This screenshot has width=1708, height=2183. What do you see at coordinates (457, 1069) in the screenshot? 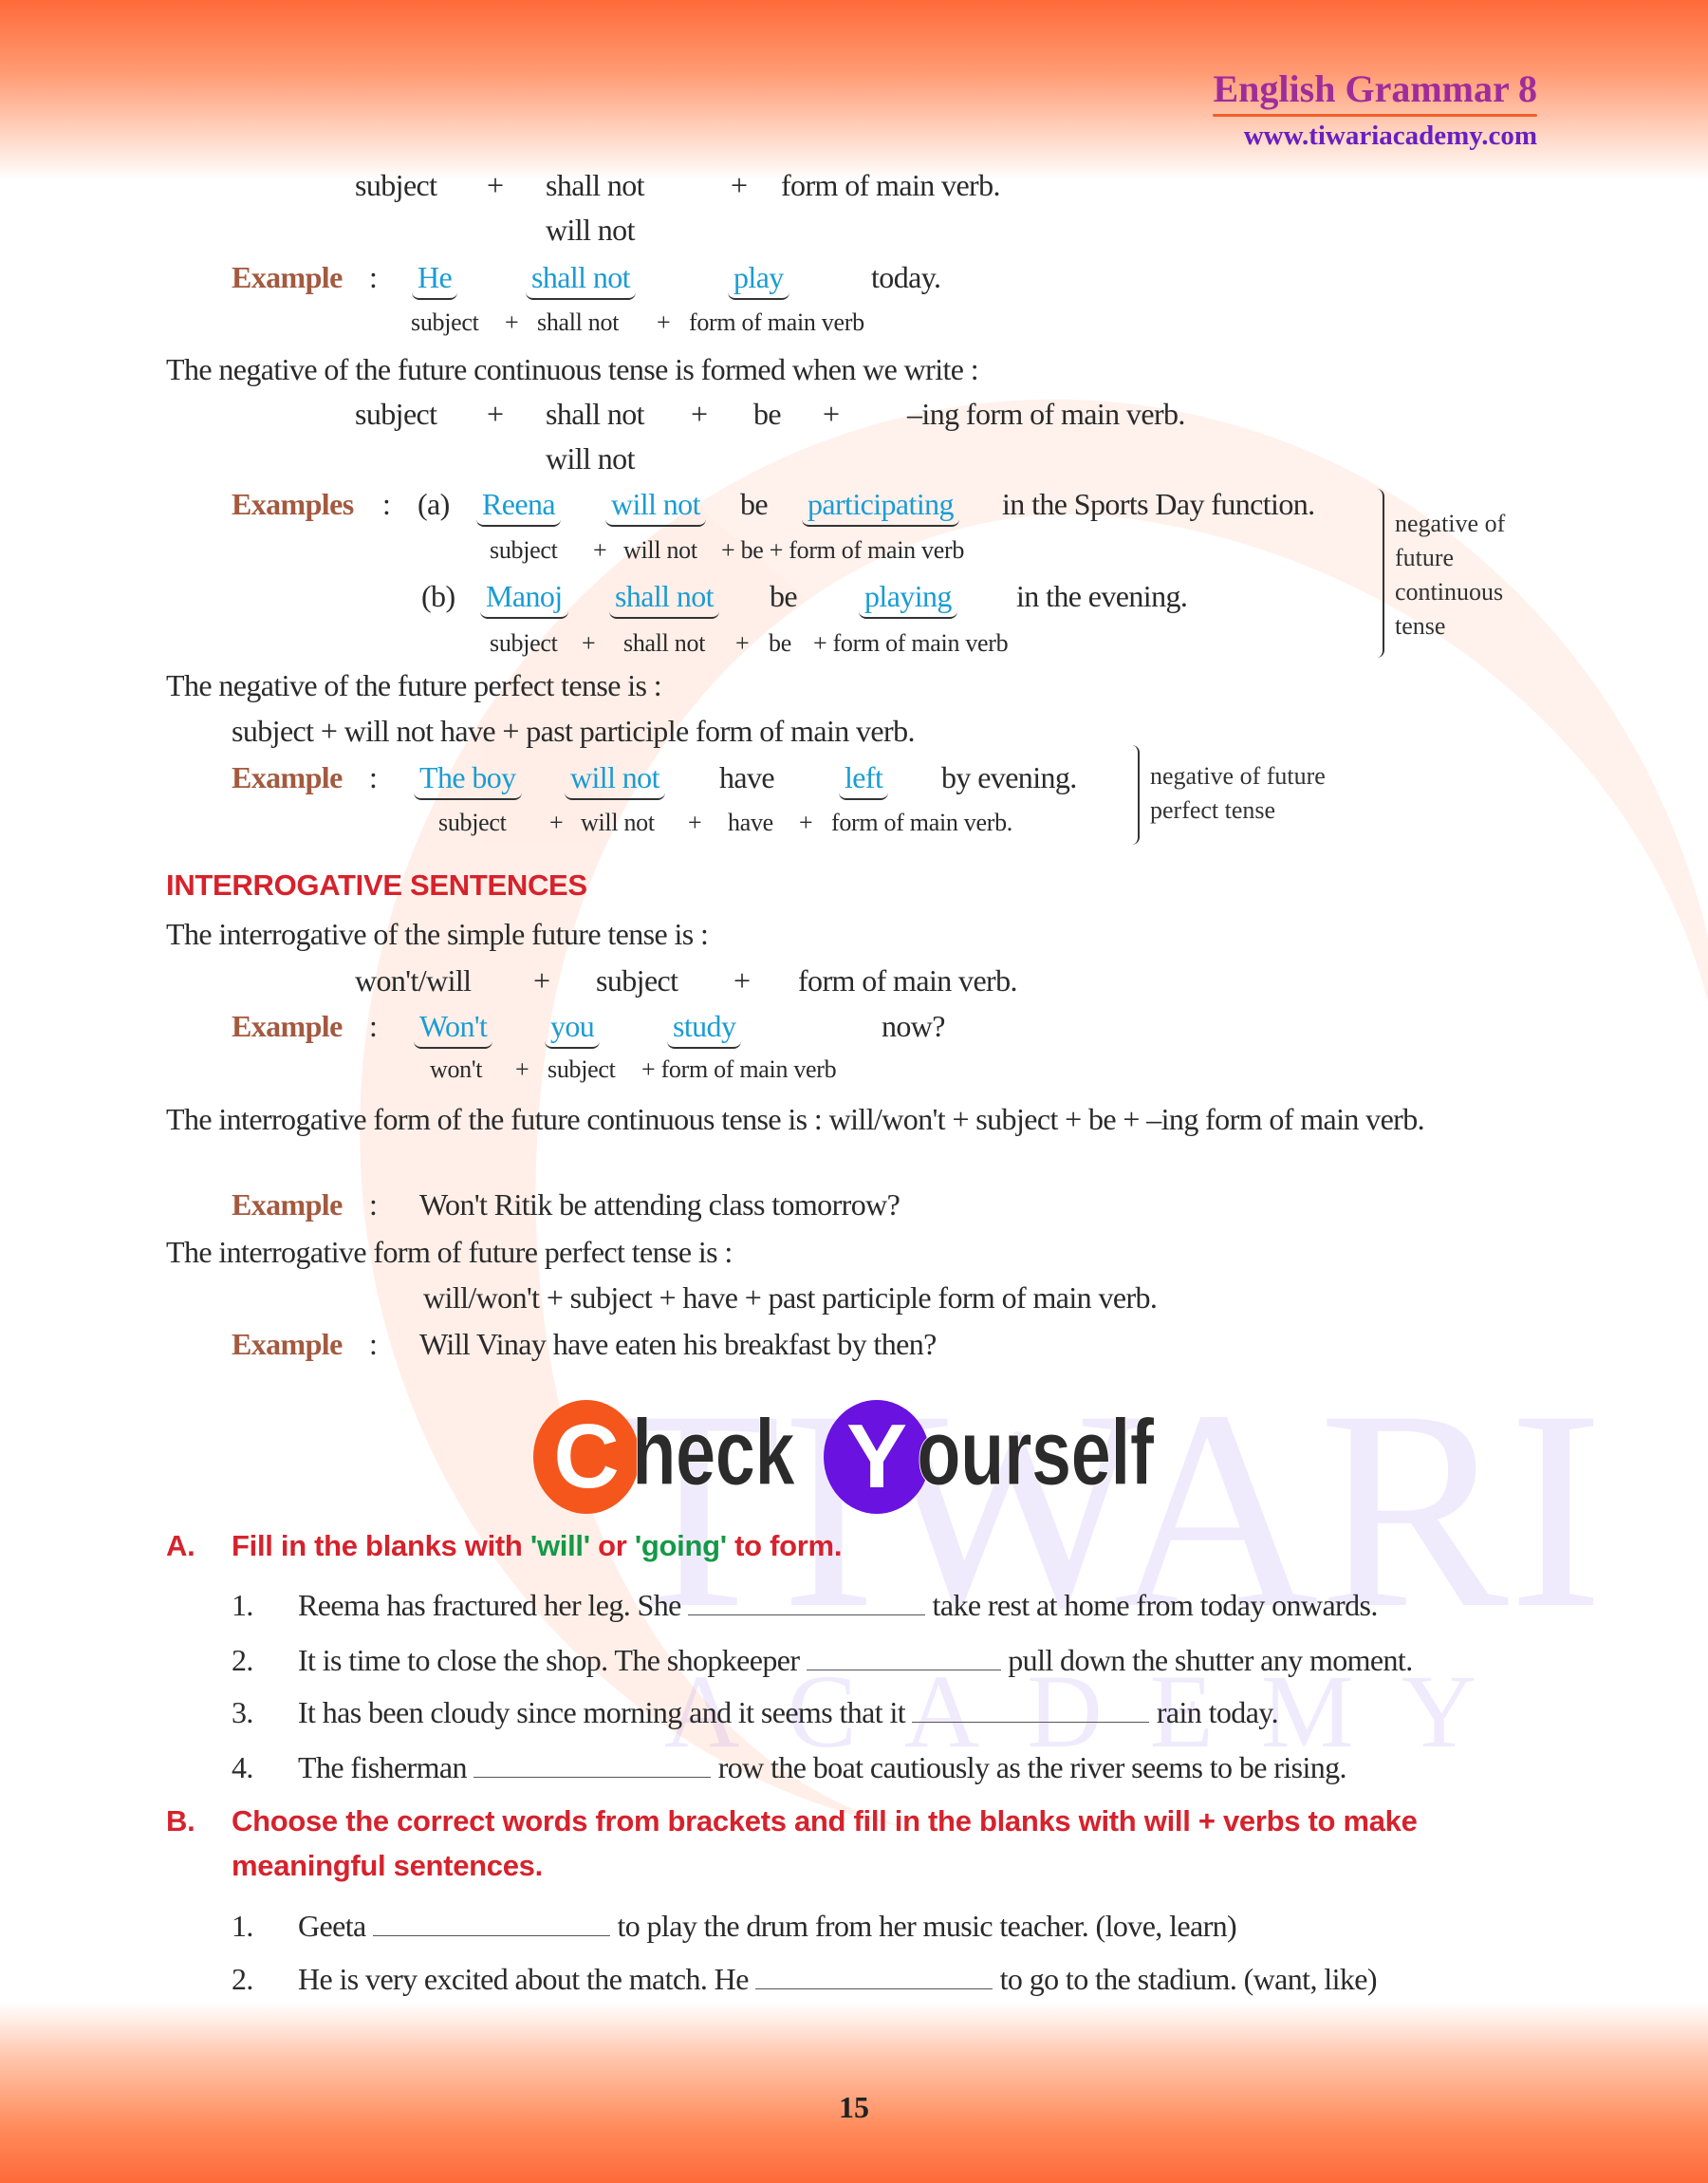
I see `label: won't` at bounding box center [457, 1069].